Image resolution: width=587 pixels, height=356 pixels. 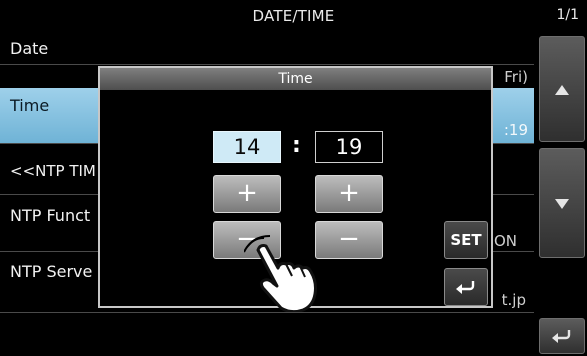 I want to click on title-bar: DATE/TIME 1/1, so click(x=293, y=15).